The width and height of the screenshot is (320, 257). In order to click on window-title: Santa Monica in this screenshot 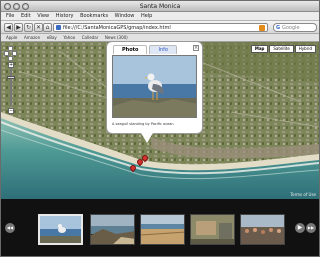, I will do `click(160, 6)`.